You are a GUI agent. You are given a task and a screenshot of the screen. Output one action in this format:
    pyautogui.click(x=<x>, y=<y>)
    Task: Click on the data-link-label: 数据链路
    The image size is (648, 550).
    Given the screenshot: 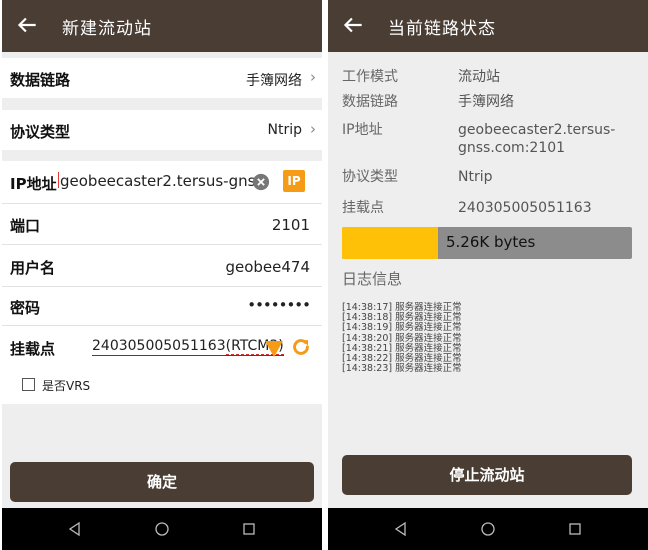 What is the action you would take?
    pyautogui.click(x=40, y=80)
    